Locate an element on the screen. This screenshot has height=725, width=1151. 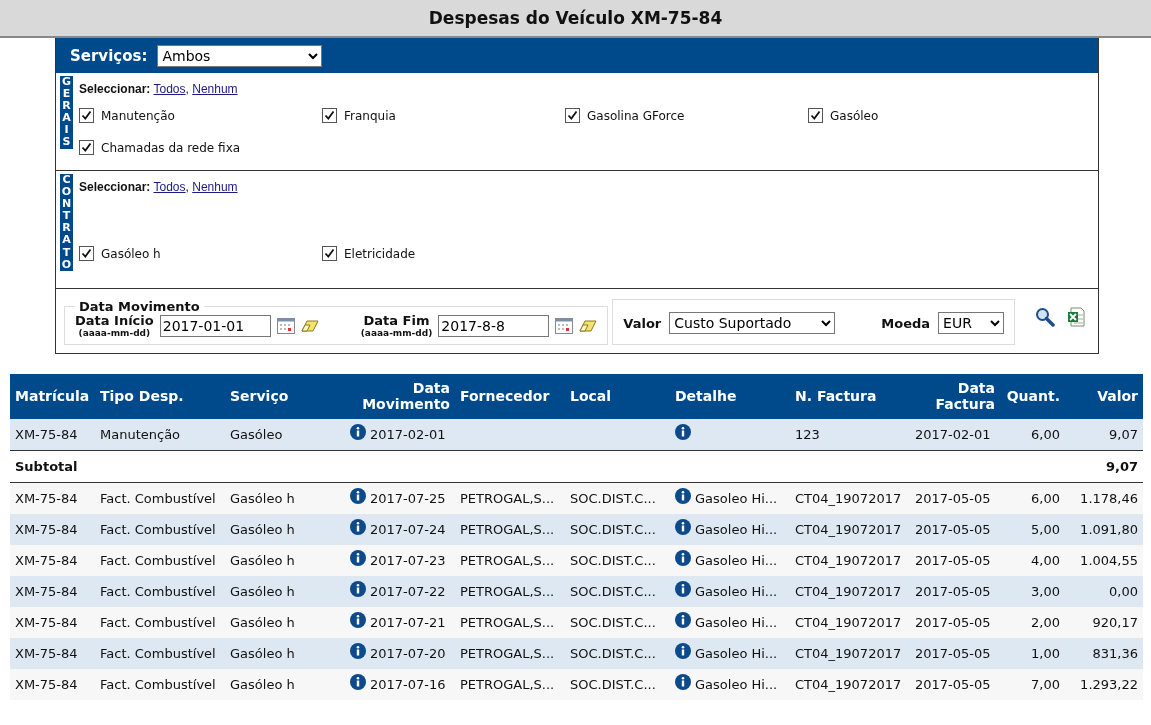
column-header: N. Factura is located at coordinates (850, 396).